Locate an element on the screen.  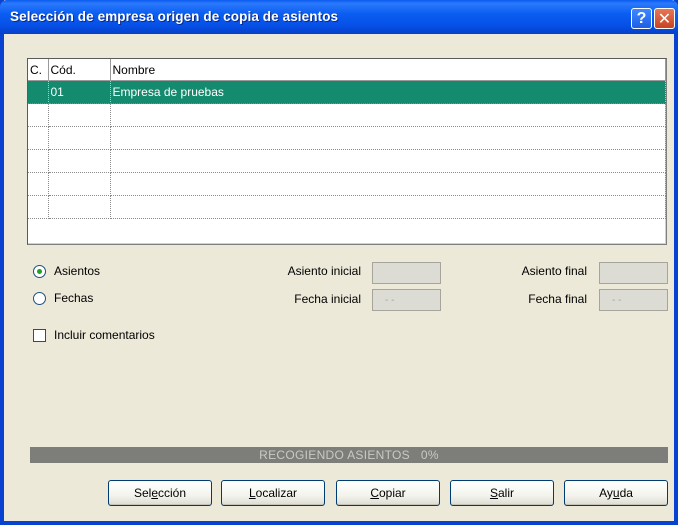
grid-header-row: C. Cód. Nombre is located at coordinates (347, 70).